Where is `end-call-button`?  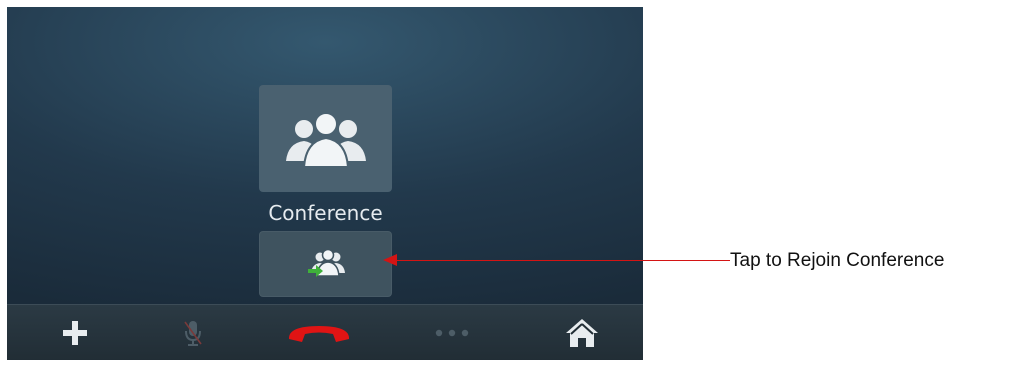 end-call-button is located at coordinates (319, 332).